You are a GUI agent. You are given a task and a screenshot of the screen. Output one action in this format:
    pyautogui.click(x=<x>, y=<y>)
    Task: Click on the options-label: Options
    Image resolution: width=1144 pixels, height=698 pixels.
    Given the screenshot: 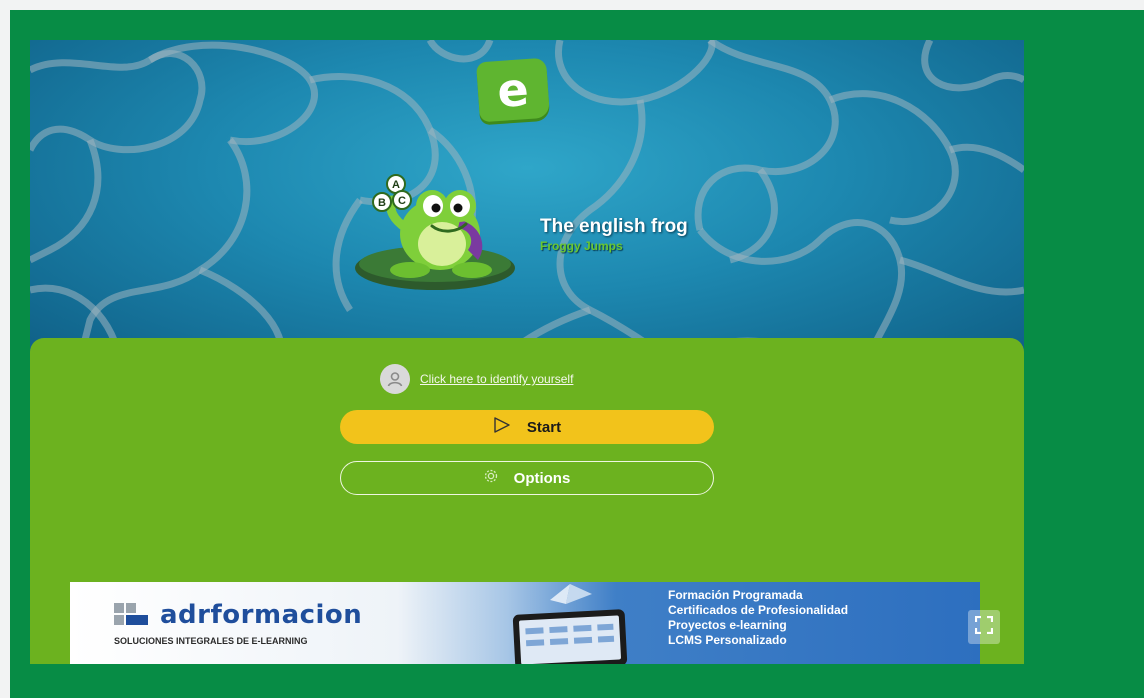 What is the action you would take?
    pyautogui.click(x=542, y=478)
    